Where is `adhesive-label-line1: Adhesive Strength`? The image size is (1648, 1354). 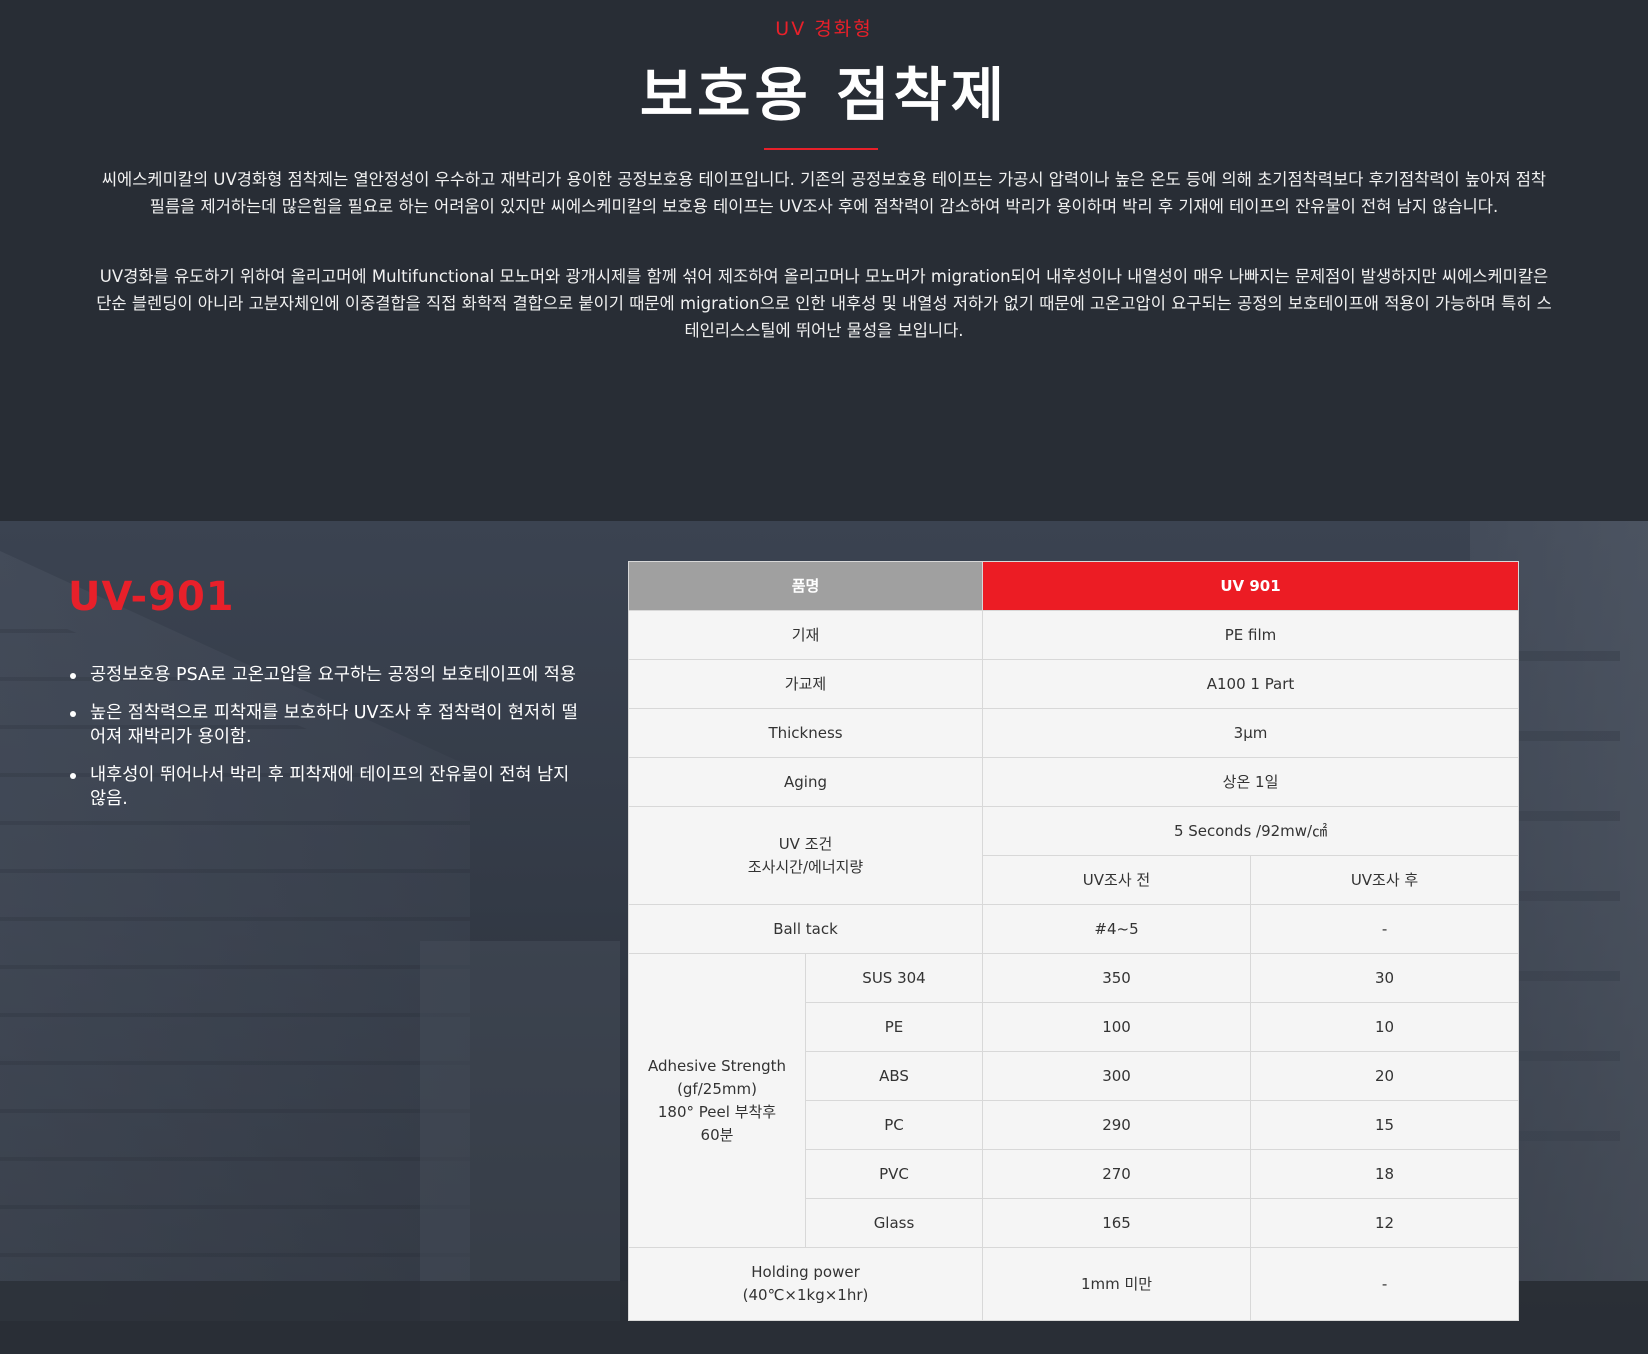
adhesive-label-line1: Adhesive Strength is located at coordinates (717, 1065).